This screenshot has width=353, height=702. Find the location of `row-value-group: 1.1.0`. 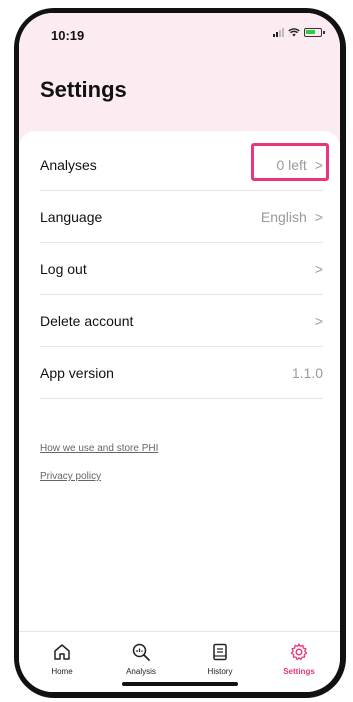

row-value-group: 1.1.0 is located at coordinates (307, 373).